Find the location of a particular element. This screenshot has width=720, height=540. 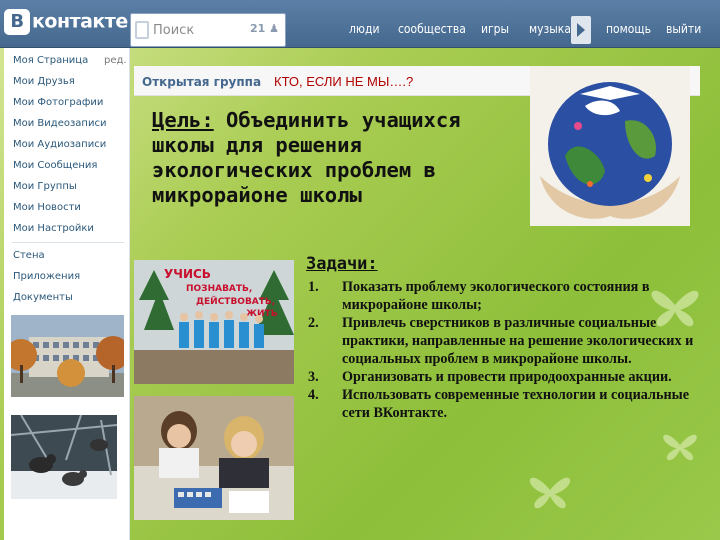

task-number: 2. is located at coordinates (313, 323).